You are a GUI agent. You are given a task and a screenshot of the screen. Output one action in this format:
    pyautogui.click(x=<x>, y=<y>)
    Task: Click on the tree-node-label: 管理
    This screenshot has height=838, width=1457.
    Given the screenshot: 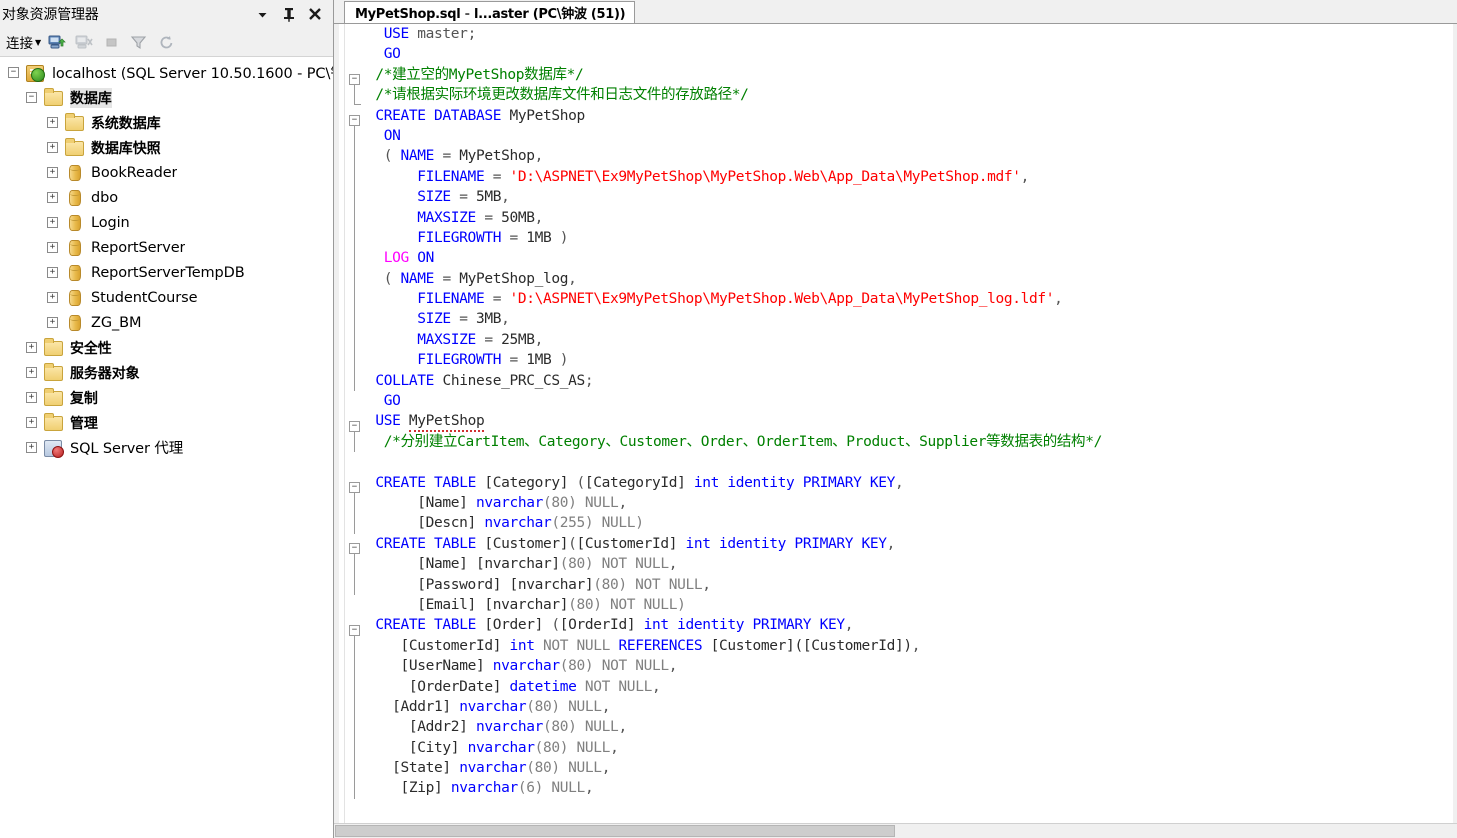 What is the action you would take?
    pyautogui.click(x=84, y=423)
    